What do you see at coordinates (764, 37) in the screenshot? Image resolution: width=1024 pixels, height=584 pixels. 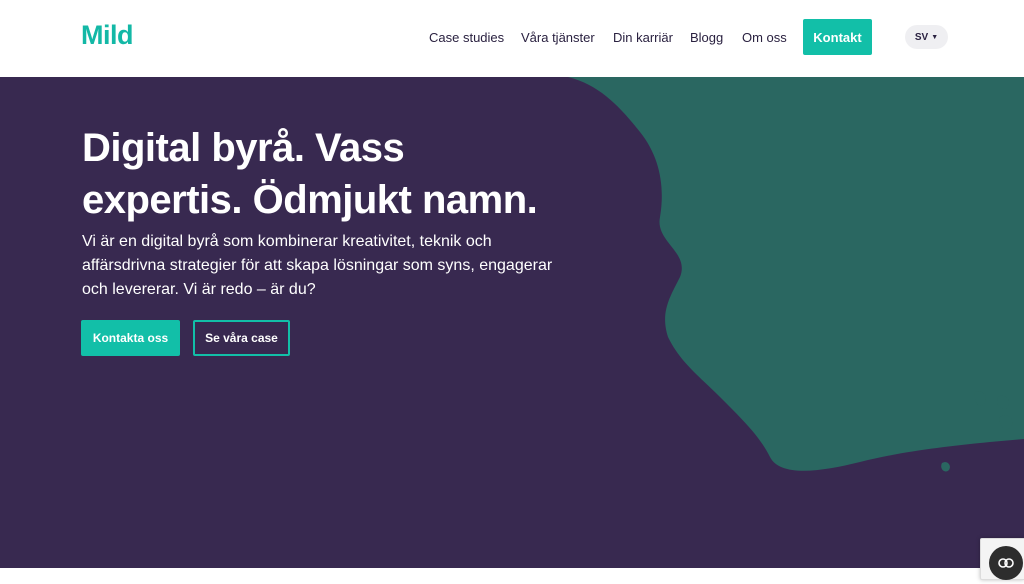 I see `nav-item-om-oss: Om oss` at bounding box center [764, 37].